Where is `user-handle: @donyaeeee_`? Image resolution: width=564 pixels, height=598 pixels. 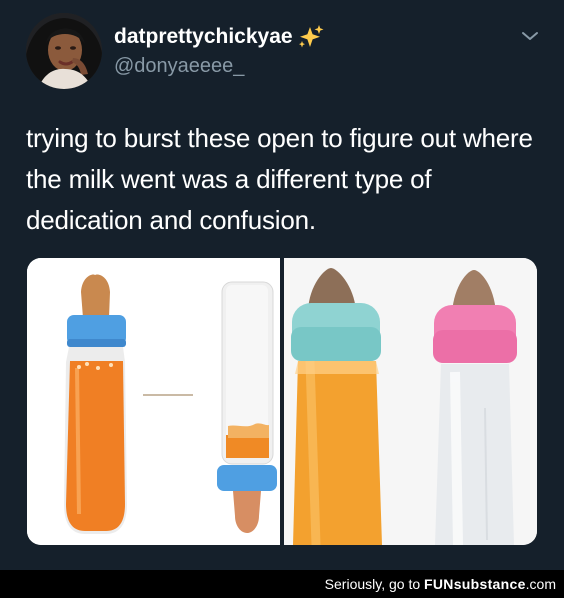 user-handle: @donyaeeee_ is located at coordinates (179, 66).